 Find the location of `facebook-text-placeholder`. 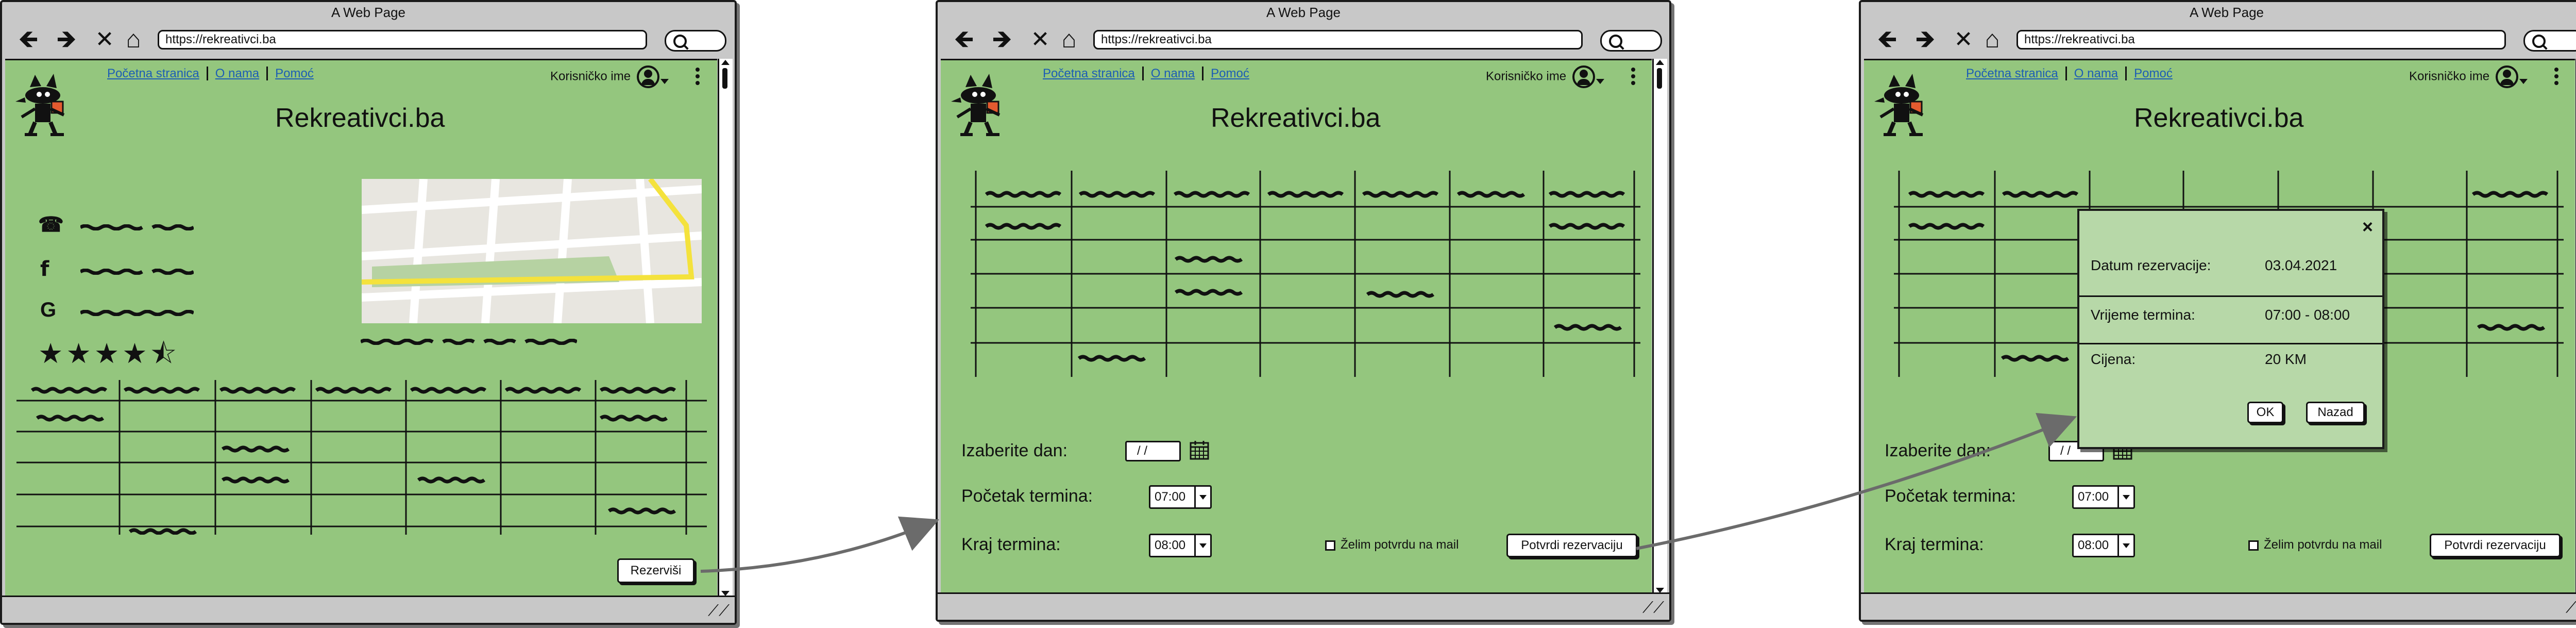

facebook-text-placeholder is located at coordinates (137, 272).